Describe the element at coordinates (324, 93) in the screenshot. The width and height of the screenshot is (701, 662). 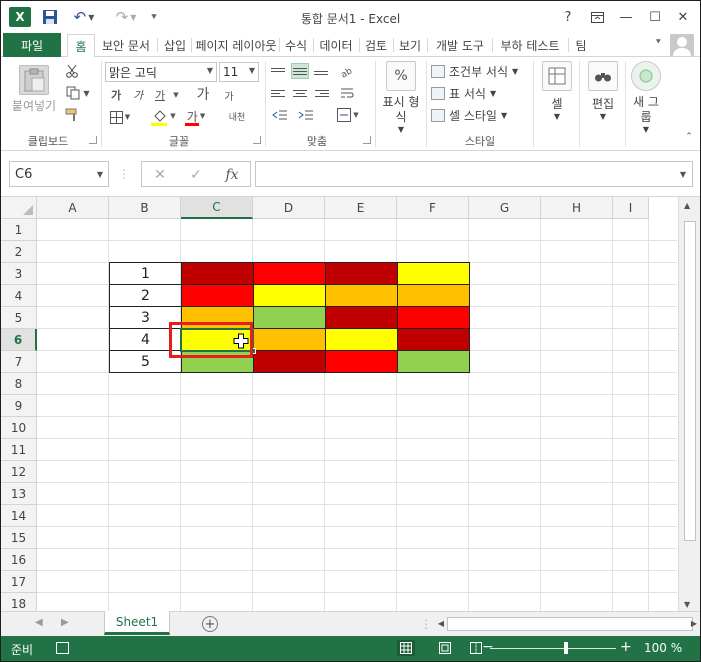
I see `align-right-icon` at that location.